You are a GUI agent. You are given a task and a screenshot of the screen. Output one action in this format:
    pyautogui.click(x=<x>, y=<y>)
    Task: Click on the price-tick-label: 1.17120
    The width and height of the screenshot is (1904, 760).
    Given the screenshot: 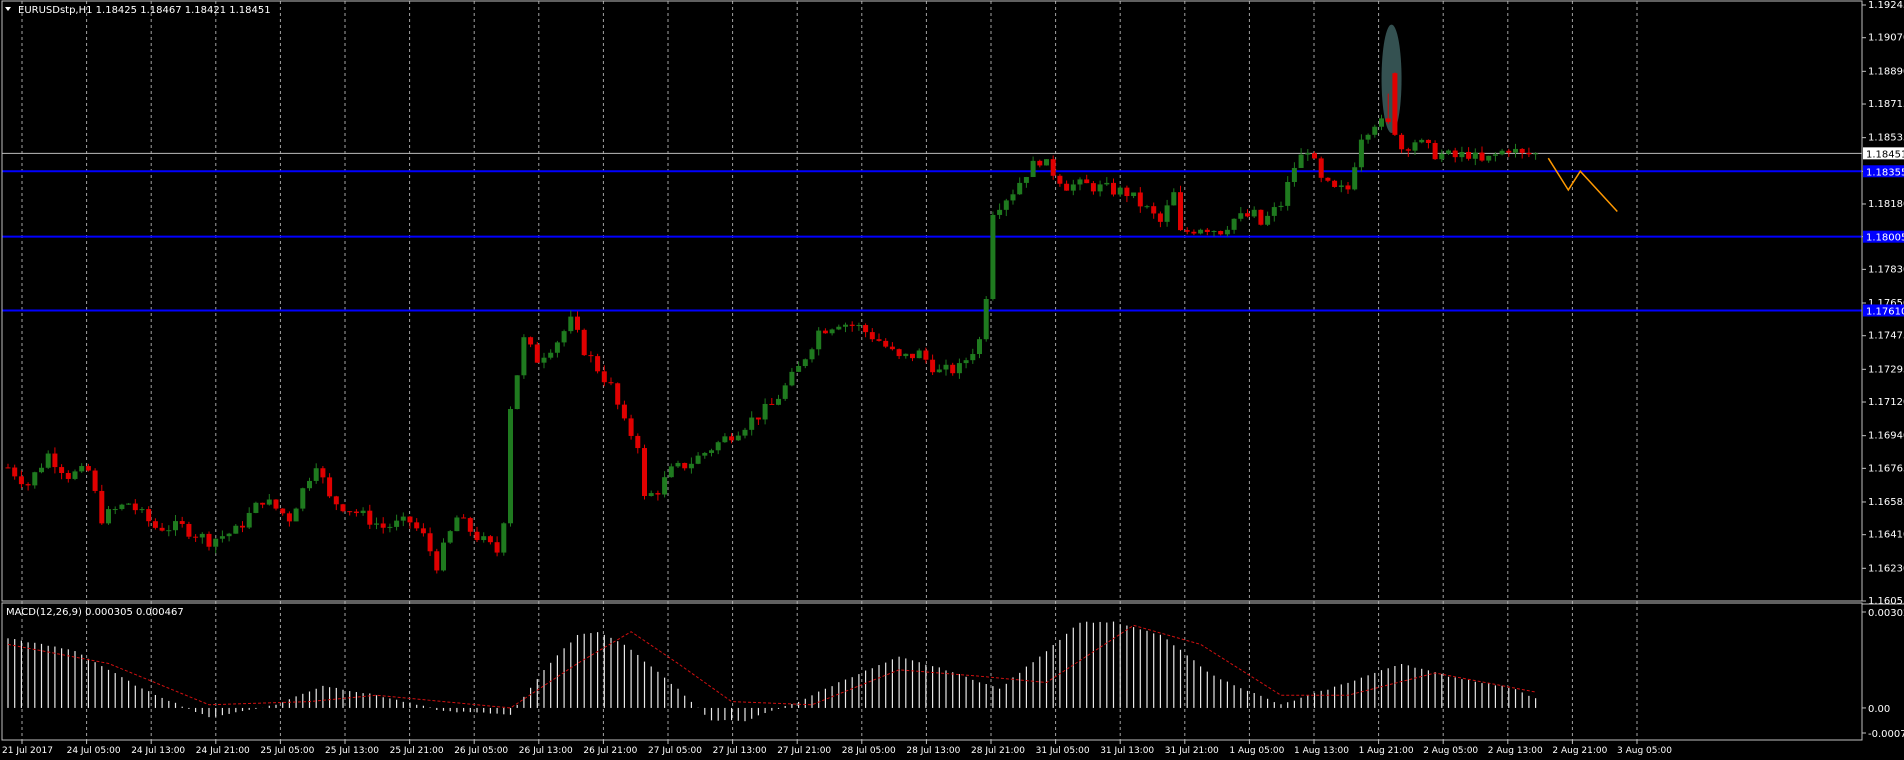 What is the action you would take?
    pyautogui.click(x=1886, y=402)
    